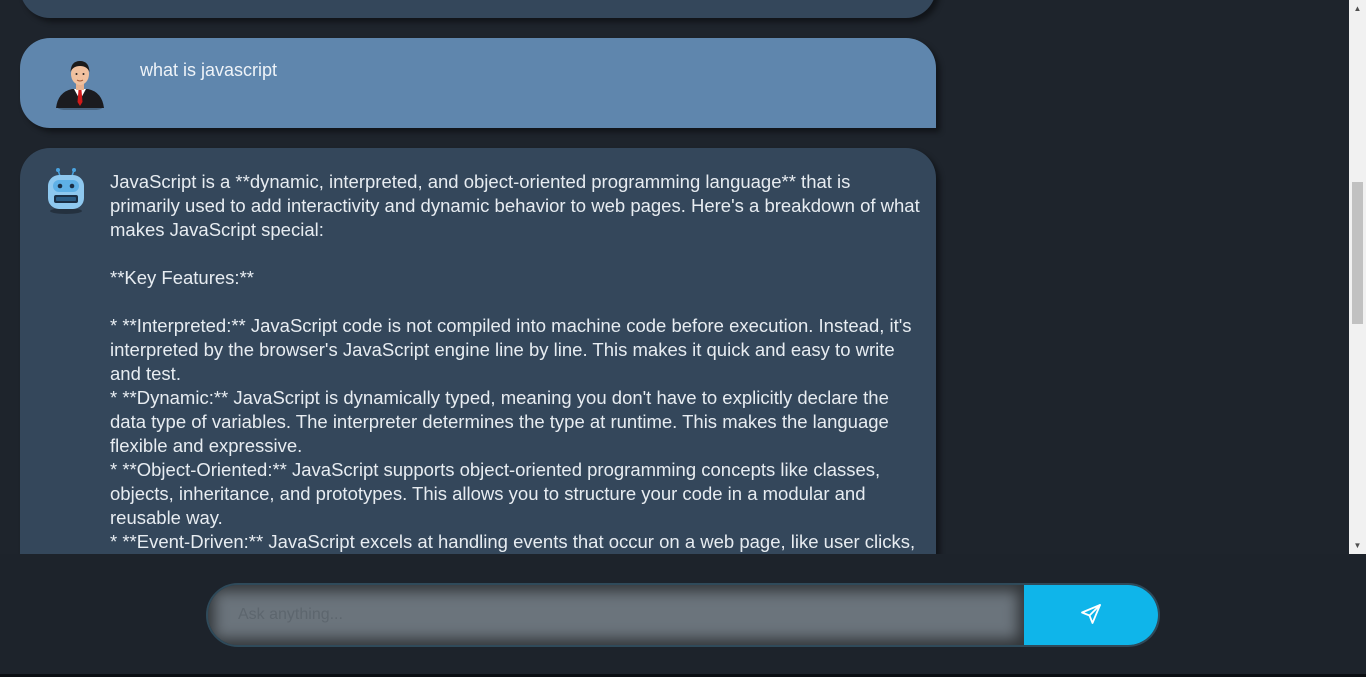 The height and width of the screenshot is (677, 1366). What do you see at coordinates (1357, 545) in the screenshot?
I see `scroll-down-icon: ▼` at bounding box center [1357, 545].